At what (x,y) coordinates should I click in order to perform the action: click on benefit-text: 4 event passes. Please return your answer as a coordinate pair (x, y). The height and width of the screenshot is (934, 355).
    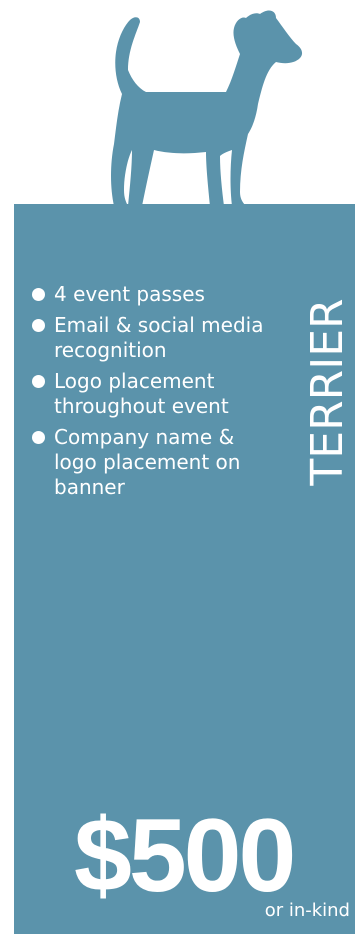
    Looking at the image, I should click on (129, 294).